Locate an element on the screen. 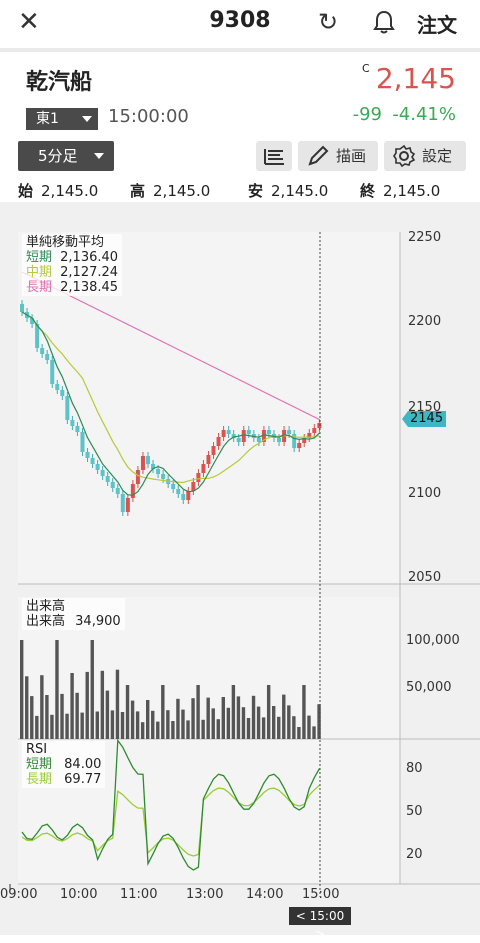  settings-button: 設定 is located at coordinates (425, 156).